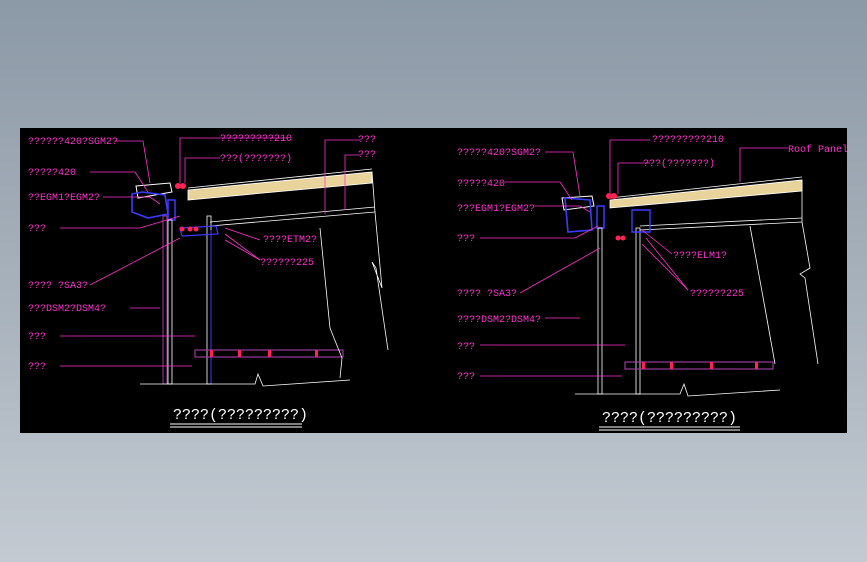  What do you see at coordinates (688, 140) in the screenshot?
I see `right-label-210: ?????????210` at bounding box center [688, 140].